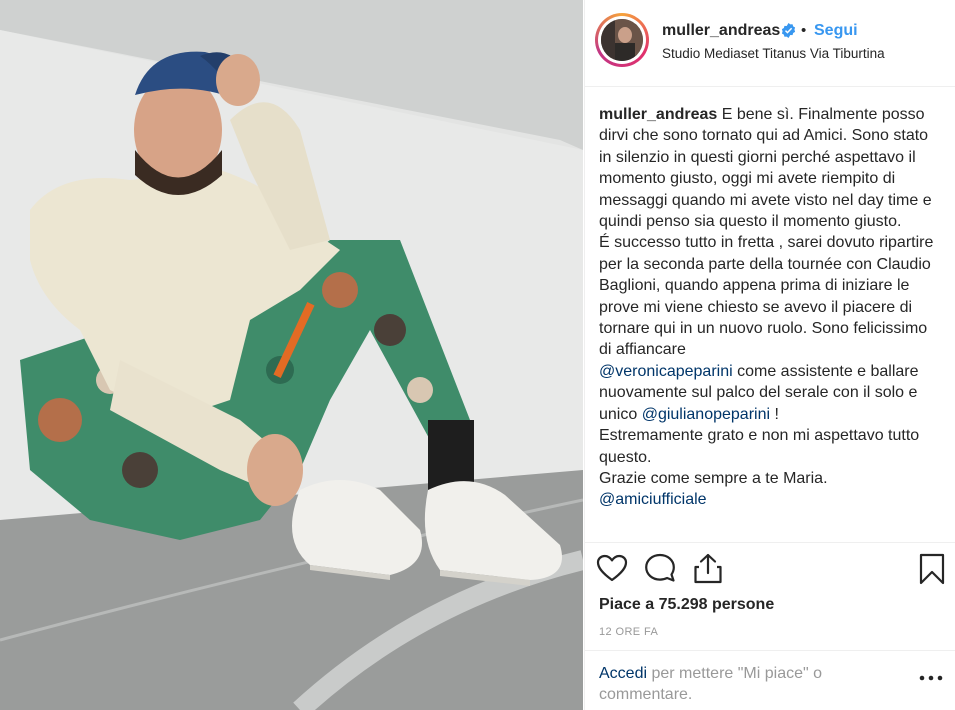 This screenshot has height=710, width=955. What do you see at coordinates (788, 30) in the screenshot?
I see `verified-badge-icon` at bounding box center [788, 30].